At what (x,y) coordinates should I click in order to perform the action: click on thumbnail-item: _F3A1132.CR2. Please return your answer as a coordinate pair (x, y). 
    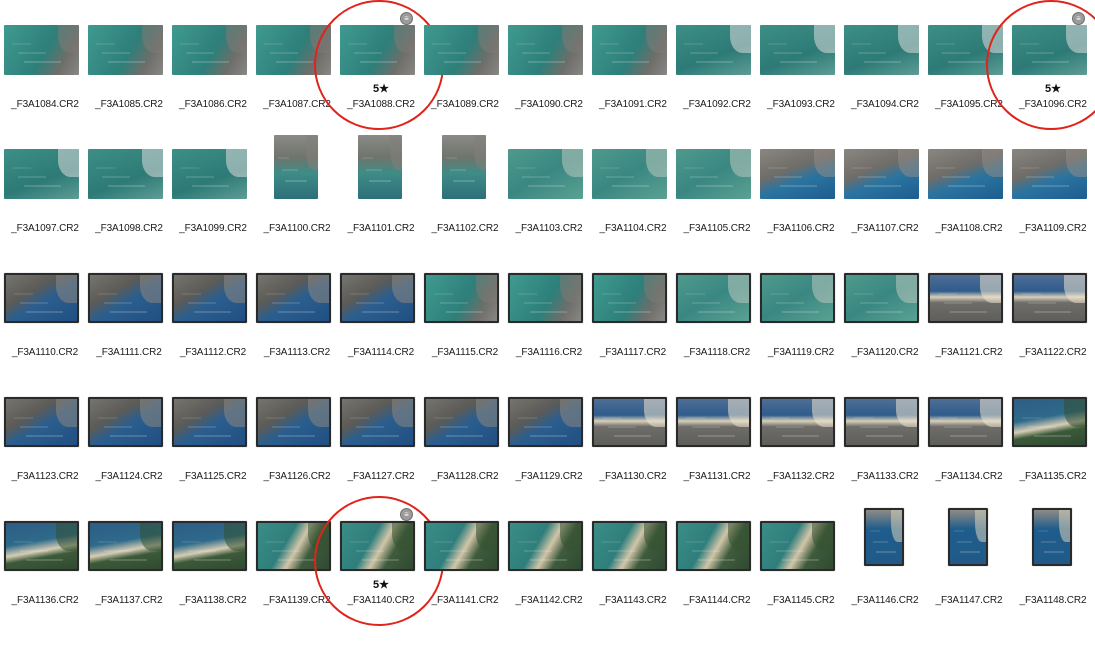
    Looking at the image, I should click on (801, 459).